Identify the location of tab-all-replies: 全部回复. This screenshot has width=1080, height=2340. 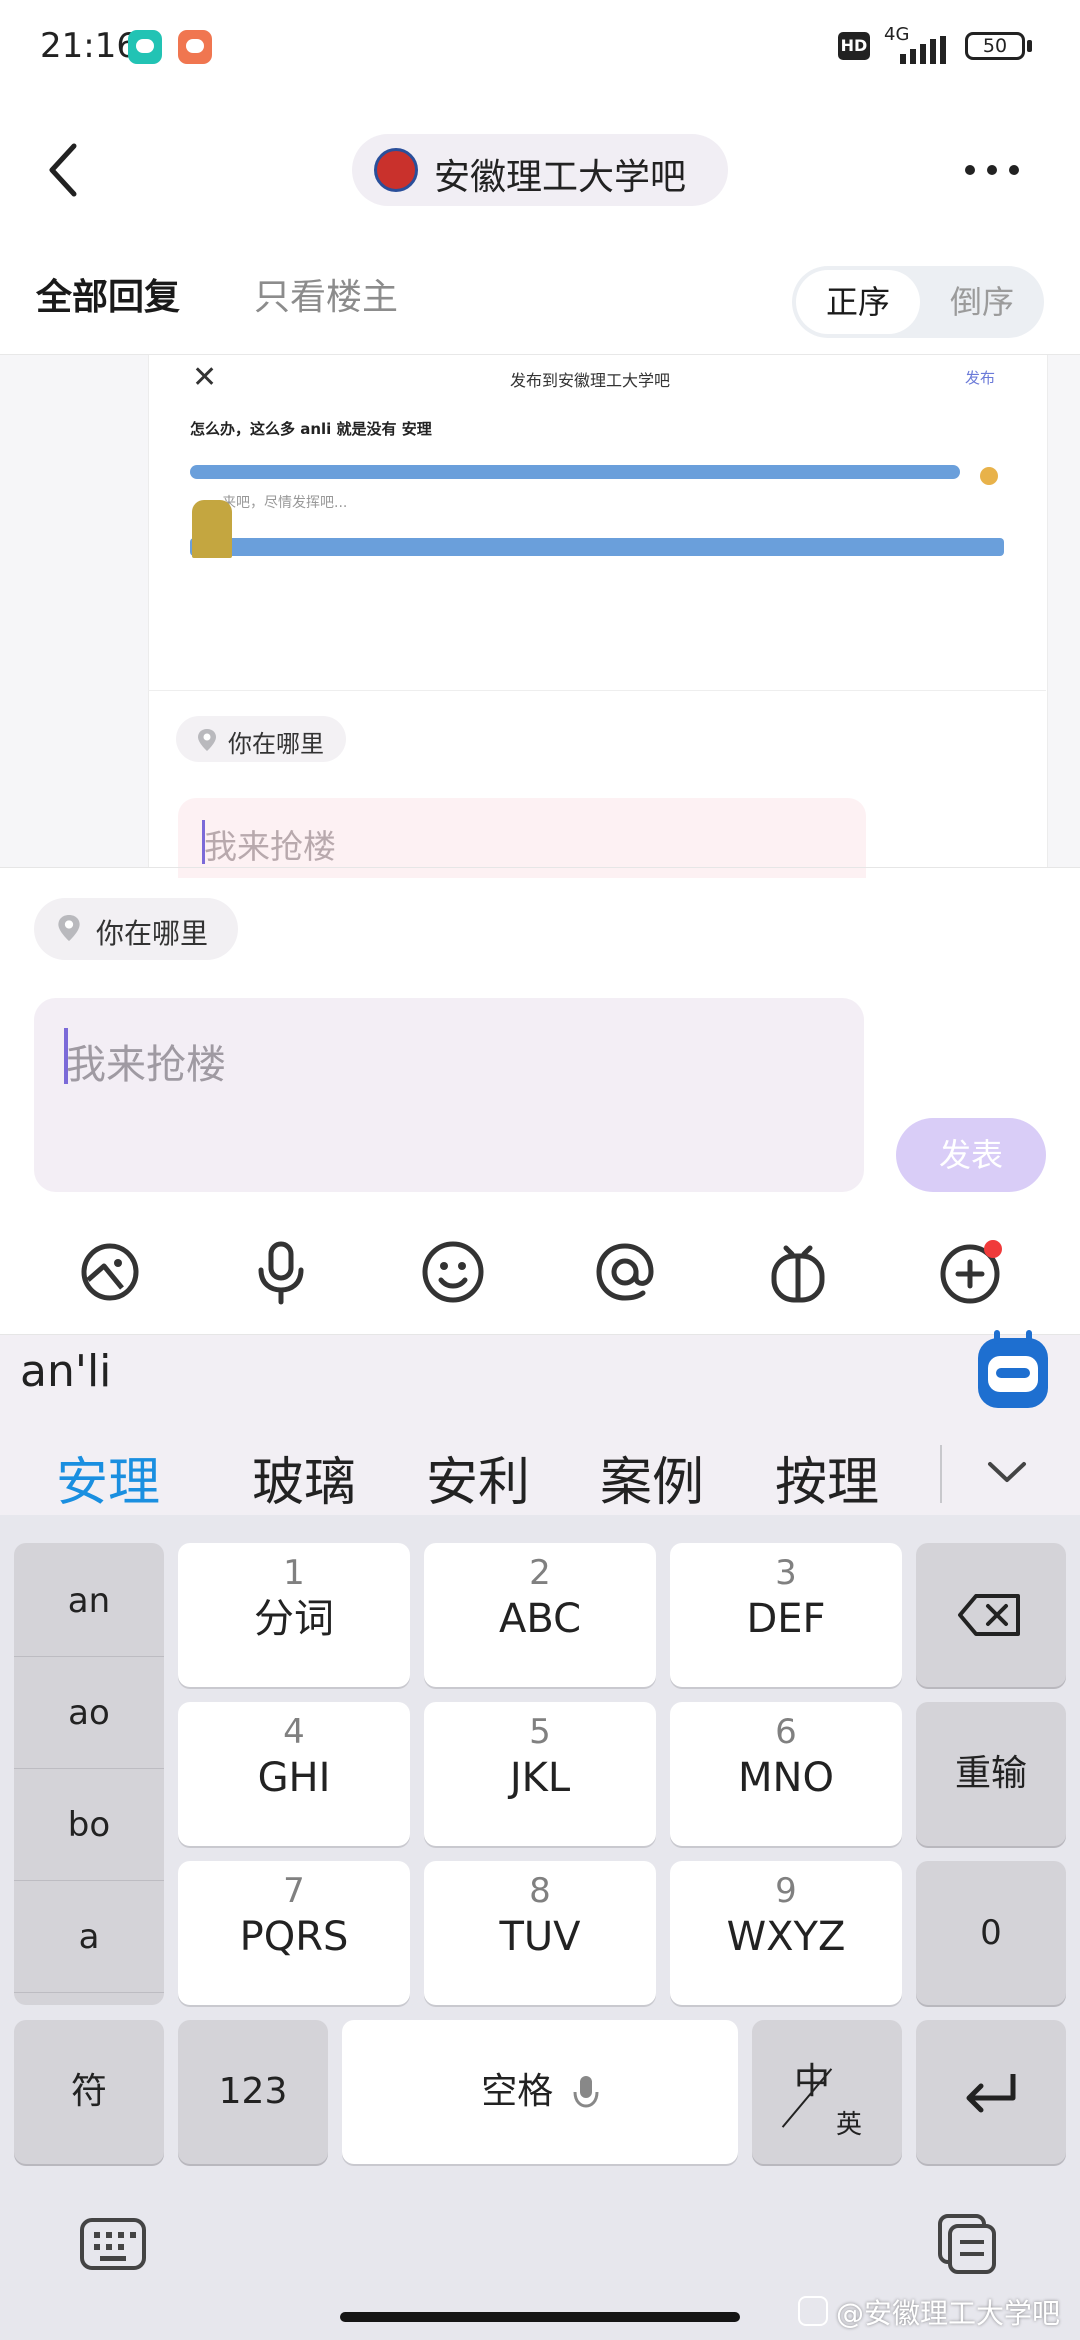
(108, 294).